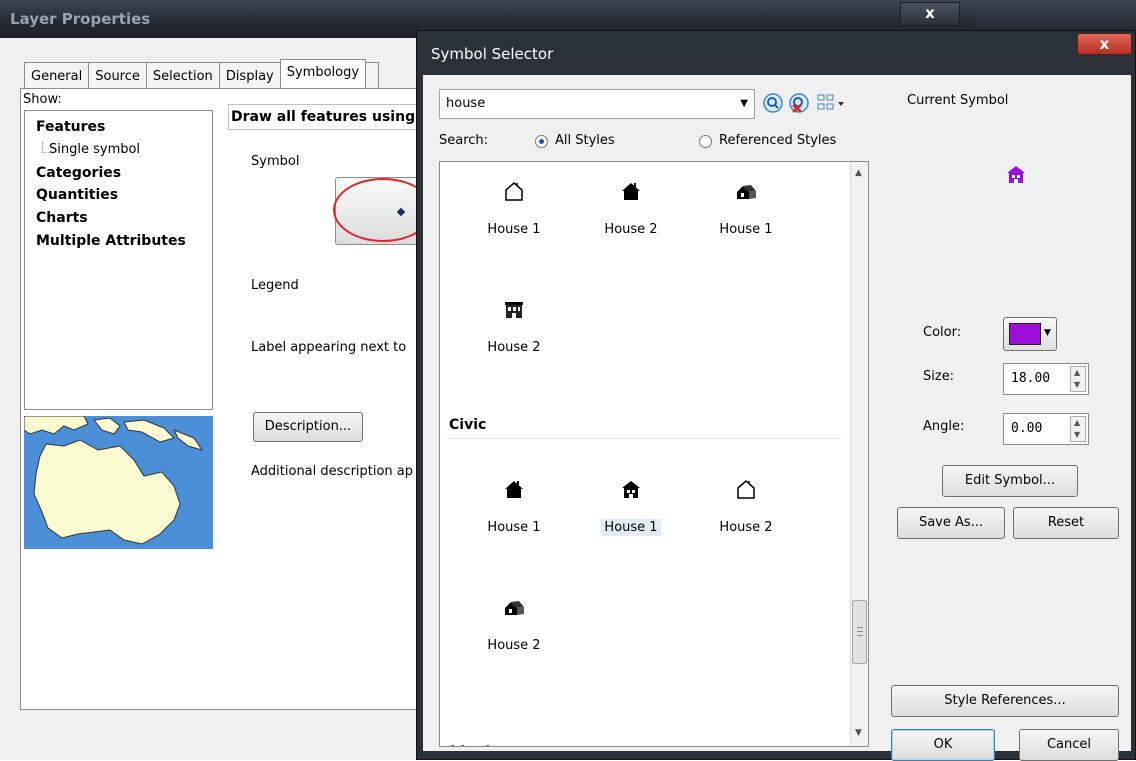 The image size is (1136, 761). I want to click on scroll-up-icon: ▲, so click(858, 173).